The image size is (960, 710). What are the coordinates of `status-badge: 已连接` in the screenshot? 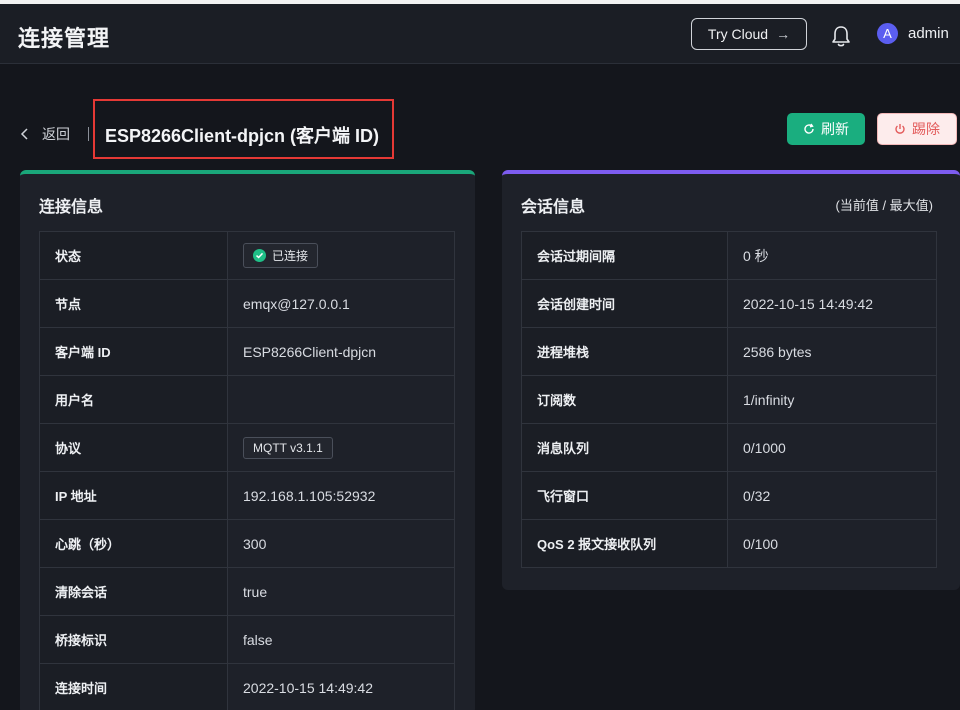 It's located at (281, 255).